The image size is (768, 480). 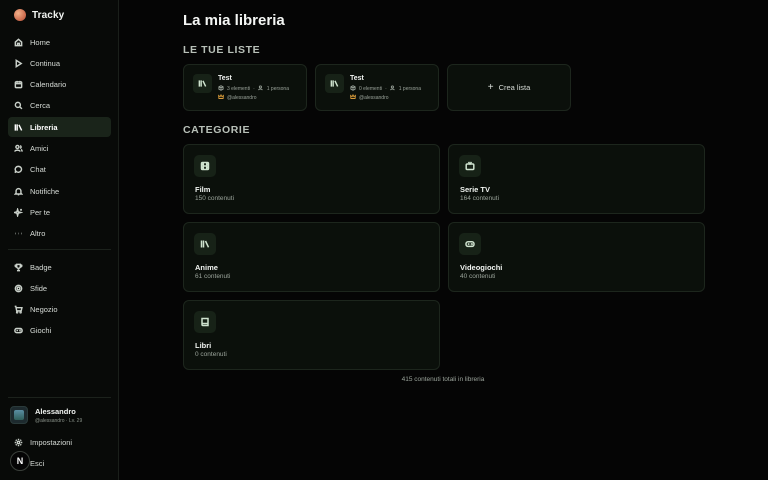 I want to click on create-list-label: Crea lista, so click(x=514, y=87).